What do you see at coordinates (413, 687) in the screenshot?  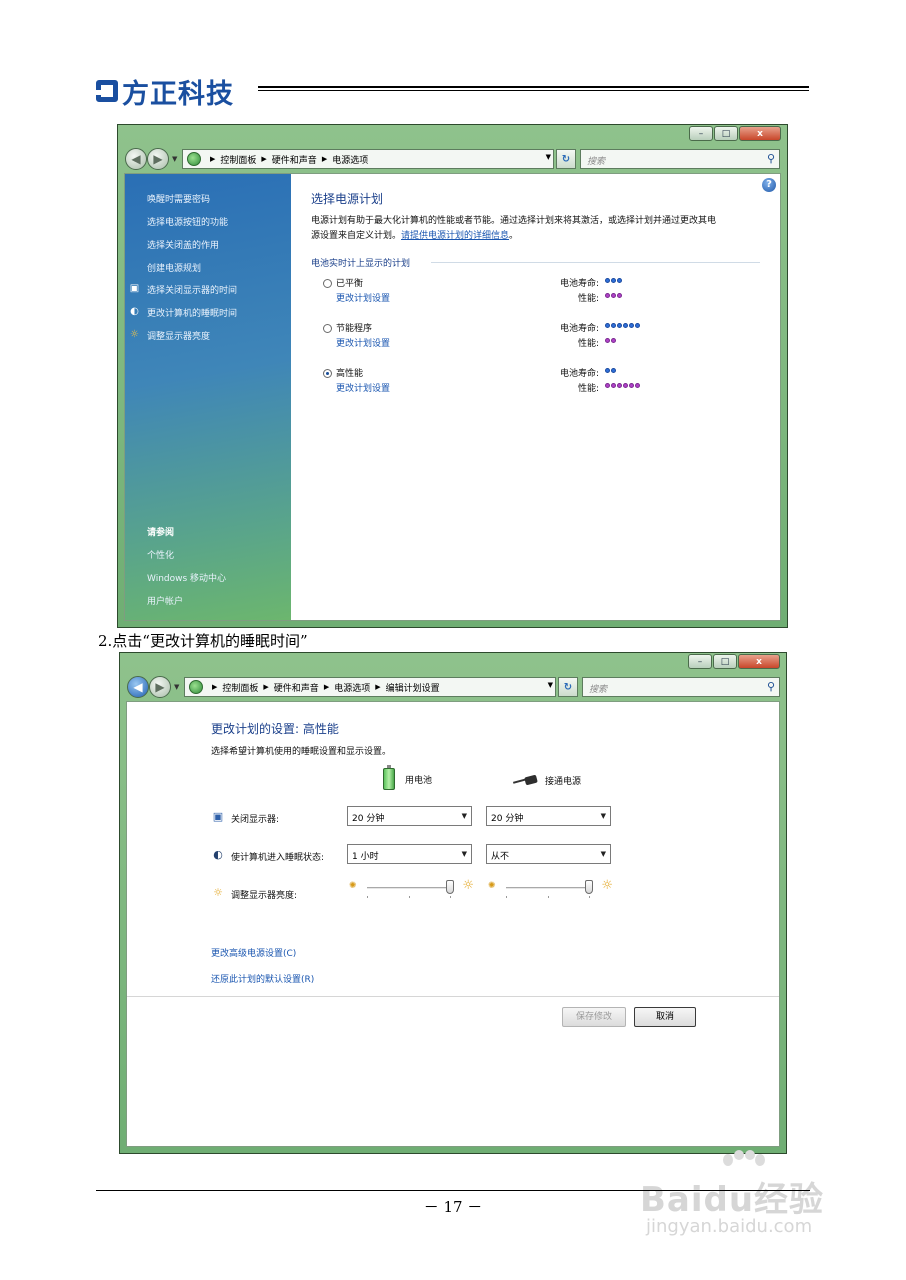 I see `breadcrumb-edit-plan: 编辑计划设置` at bounding box center [413, 687].